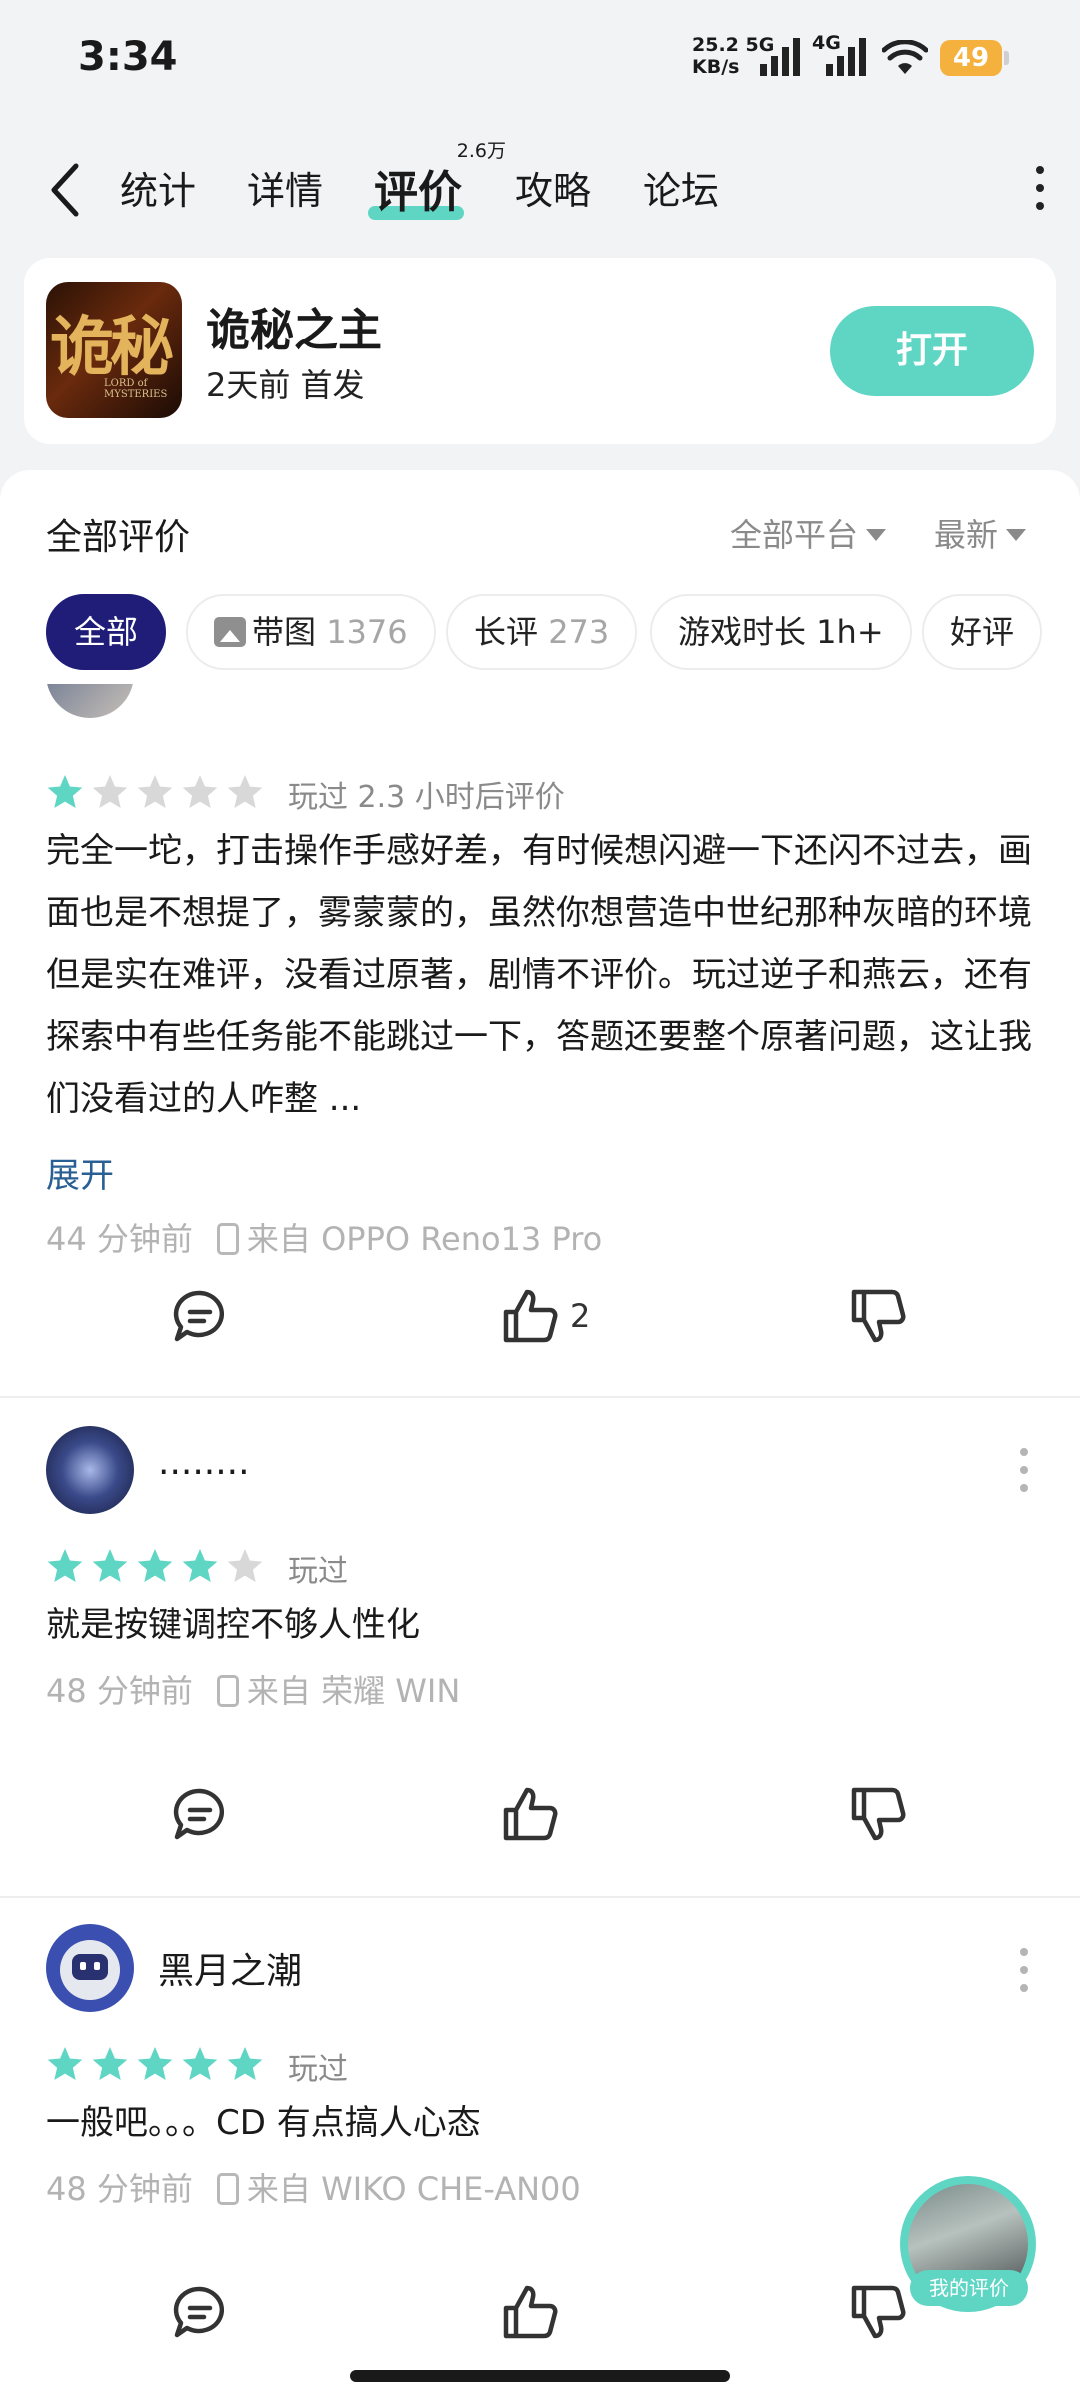 This screenshot has width=1080, height=2400. I want to click on chip-label: 游戏时长 1h+, so click(781, 632).